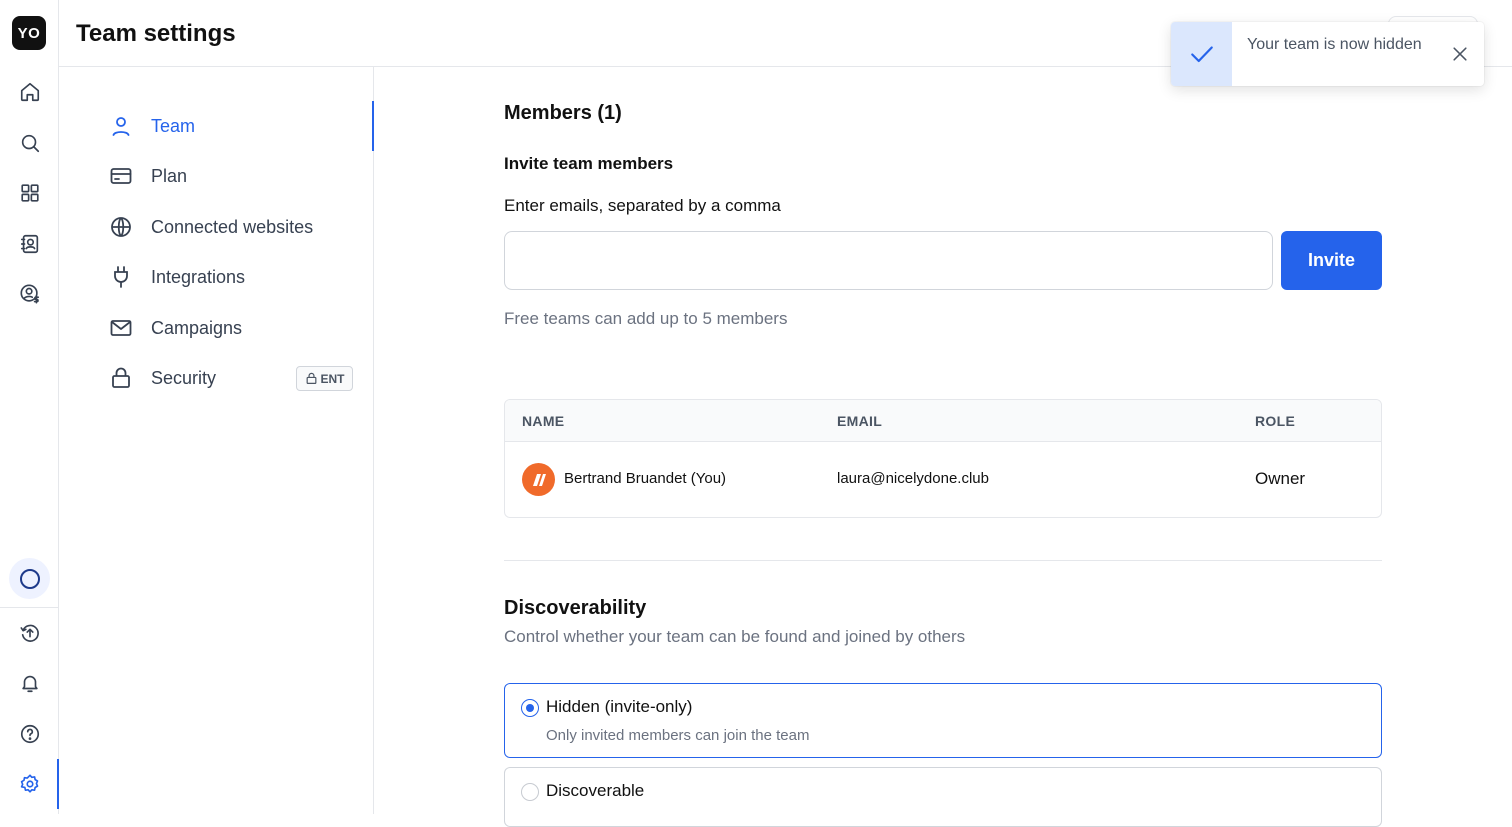 The image size is (1512, 827). I want to click on radio-hidden, so click(530, 708).